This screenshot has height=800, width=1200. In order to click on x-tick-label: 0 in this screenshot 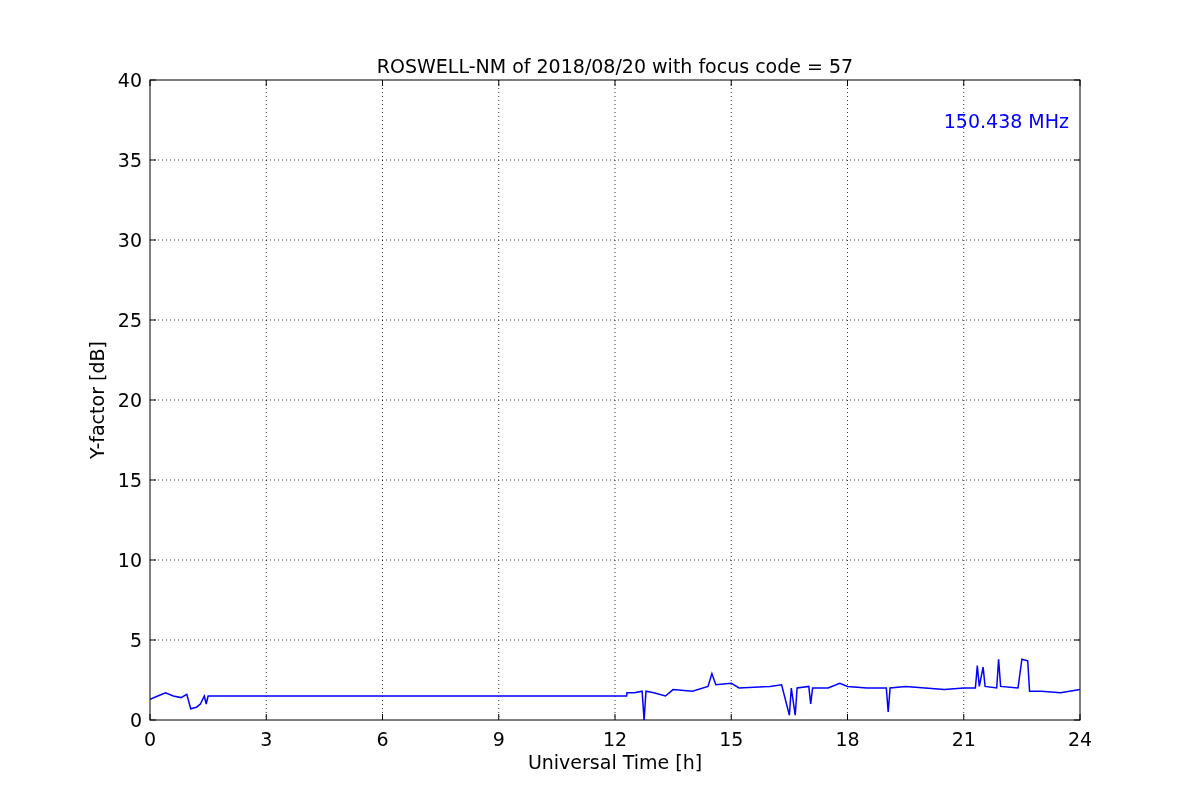, I will do `click(150, 739)`.